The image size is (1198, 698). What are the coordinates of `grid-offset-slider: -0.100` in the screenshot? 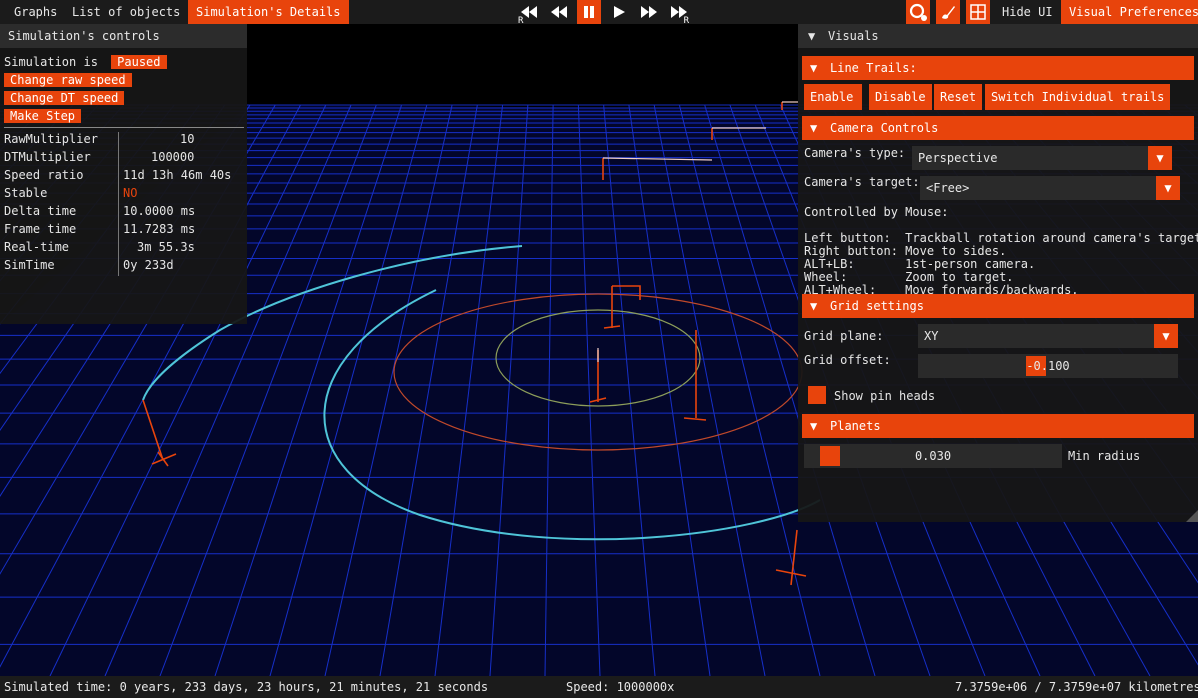 It's located at (1048, 366).